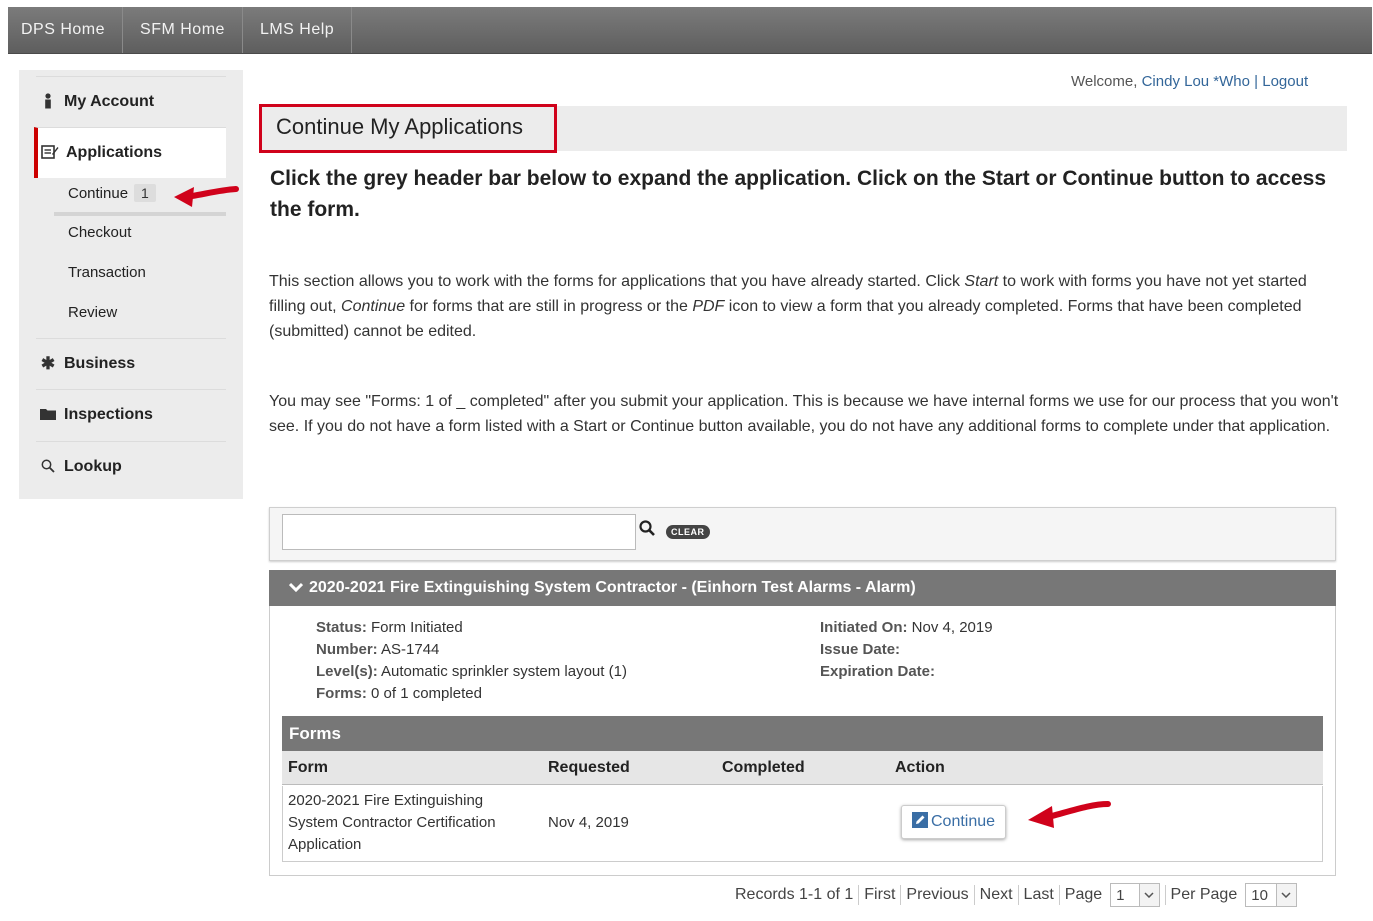  What do you see at coordinates (373, 306) in the screenshot?
I see `para-em-continue: Continue` at bounding box center [373, 306].